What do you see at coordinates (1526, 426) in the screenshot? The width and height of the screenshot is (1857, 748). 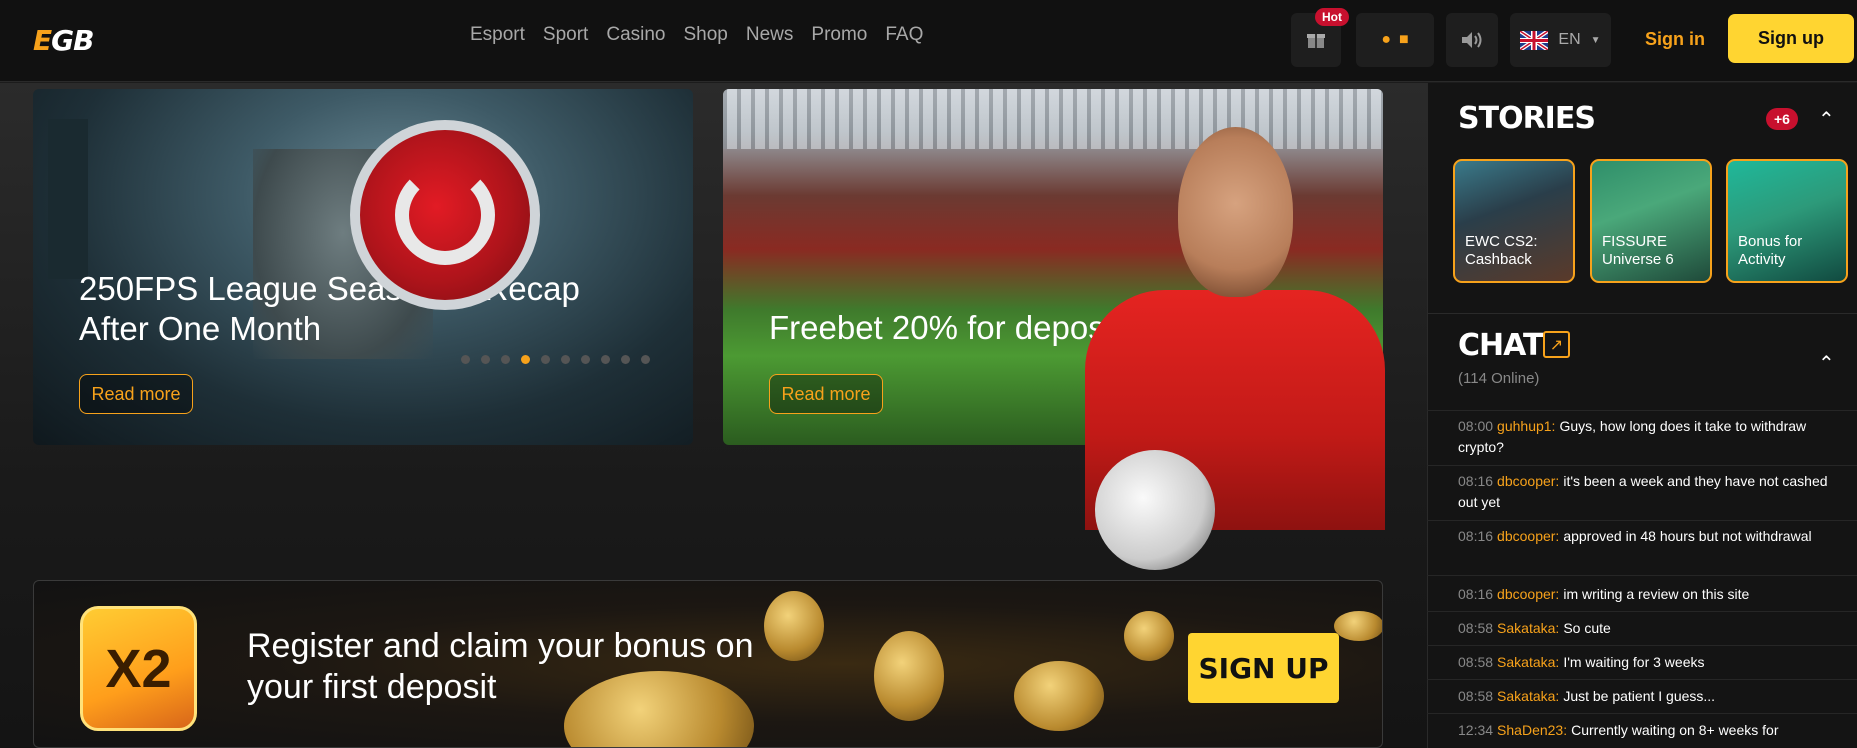 I see `message-user: guhhup1:` at bounding box center [1526, 426].